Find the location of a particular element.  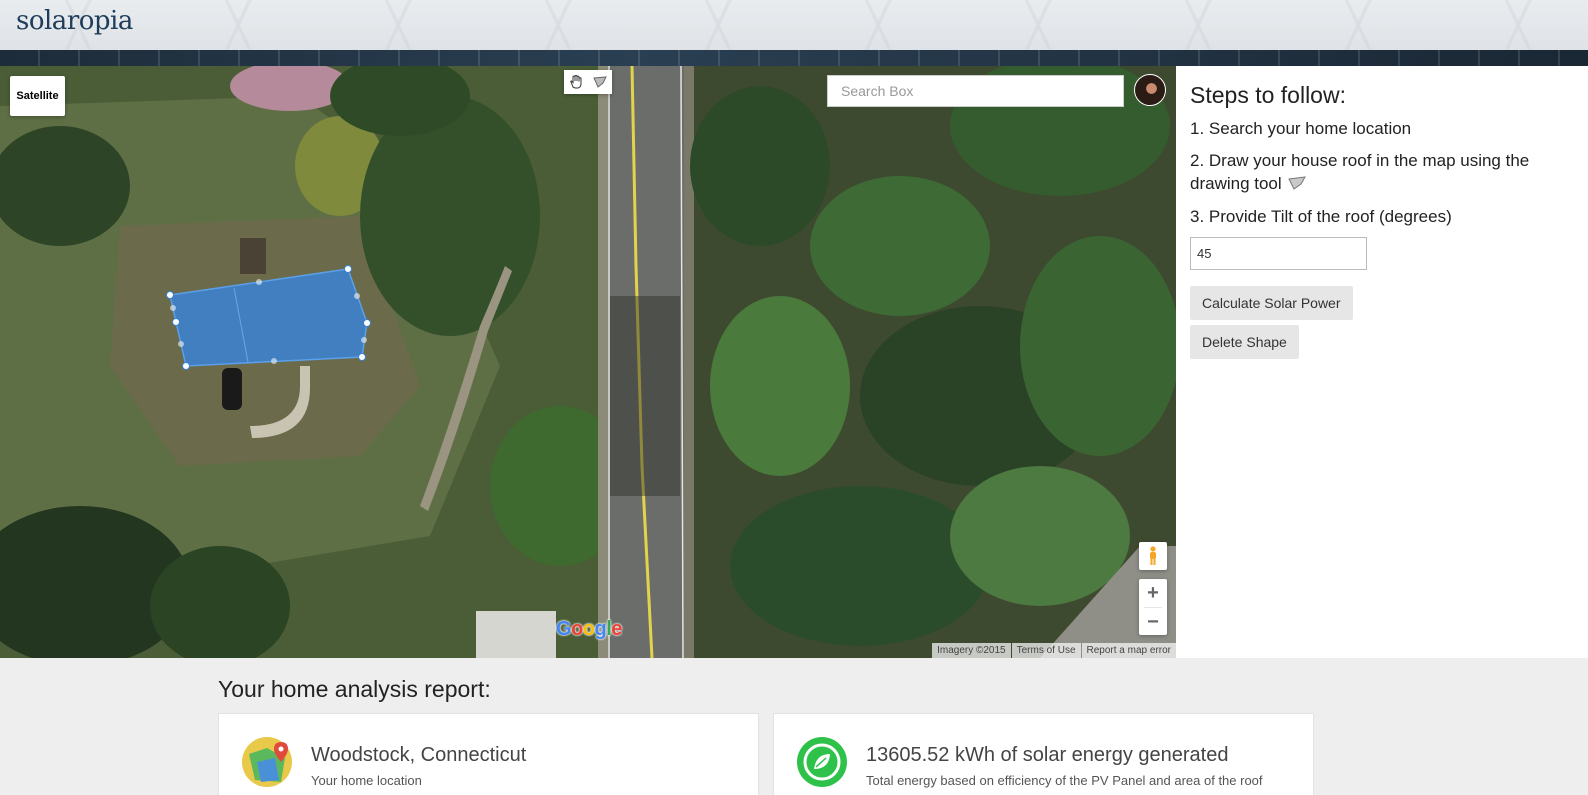

roof-tilt-input is located at coordinates (1278, 254).